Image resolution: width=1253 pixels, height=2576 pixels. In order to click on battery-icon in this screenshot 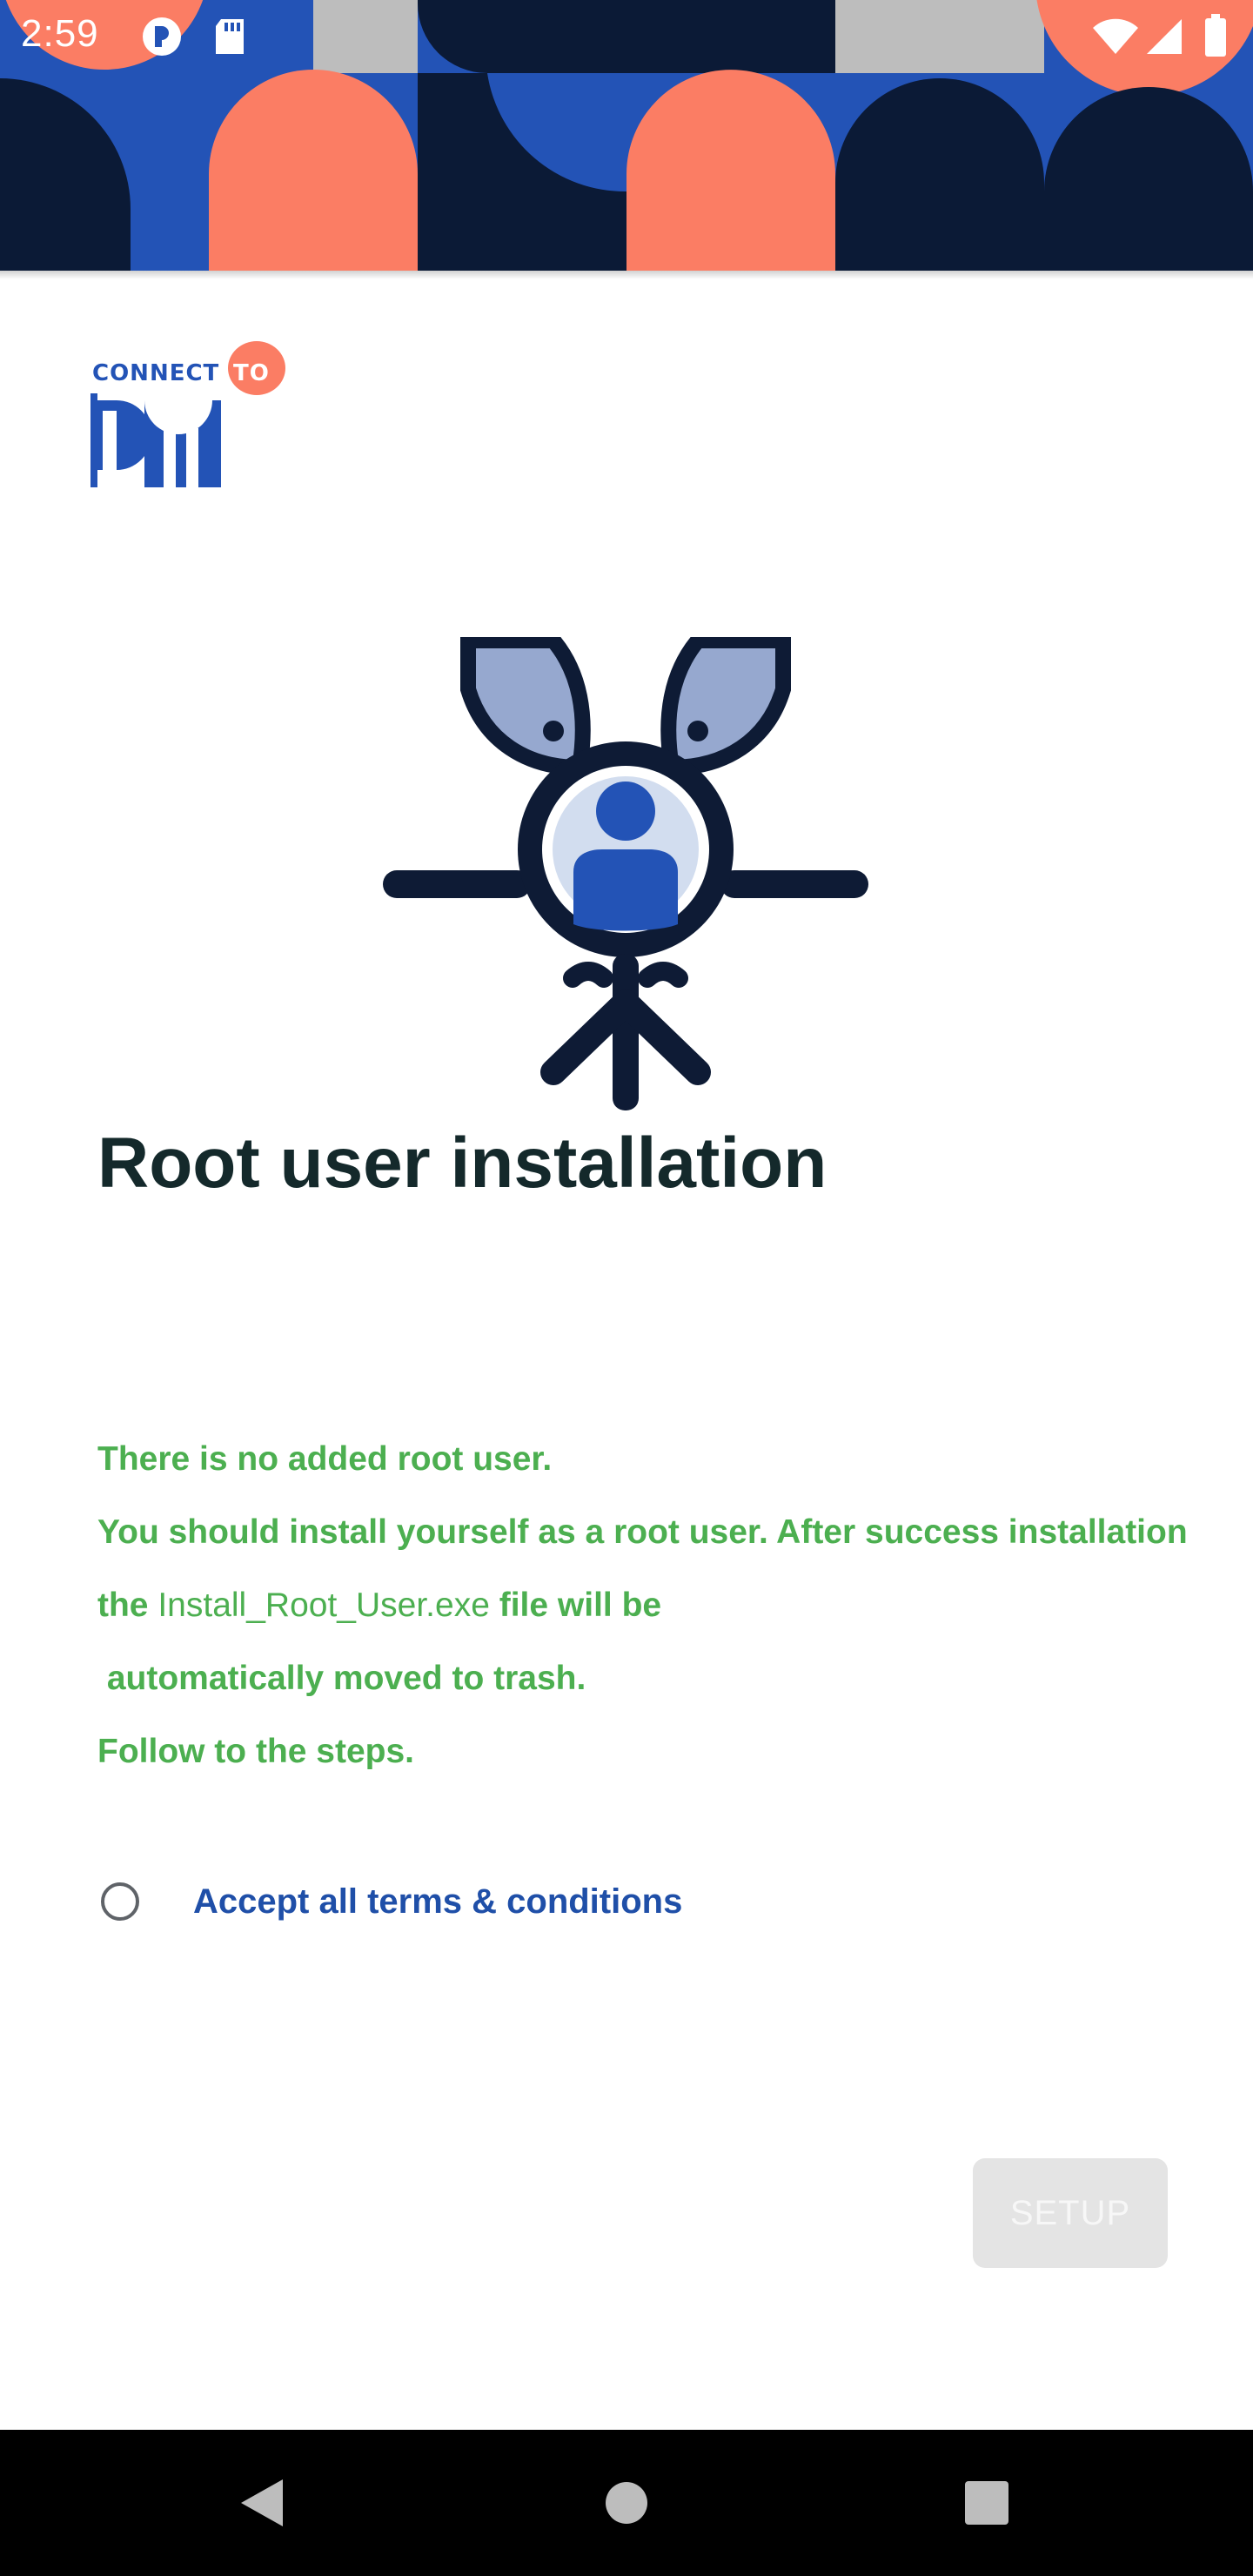, I will do `click(1215, 38)`.